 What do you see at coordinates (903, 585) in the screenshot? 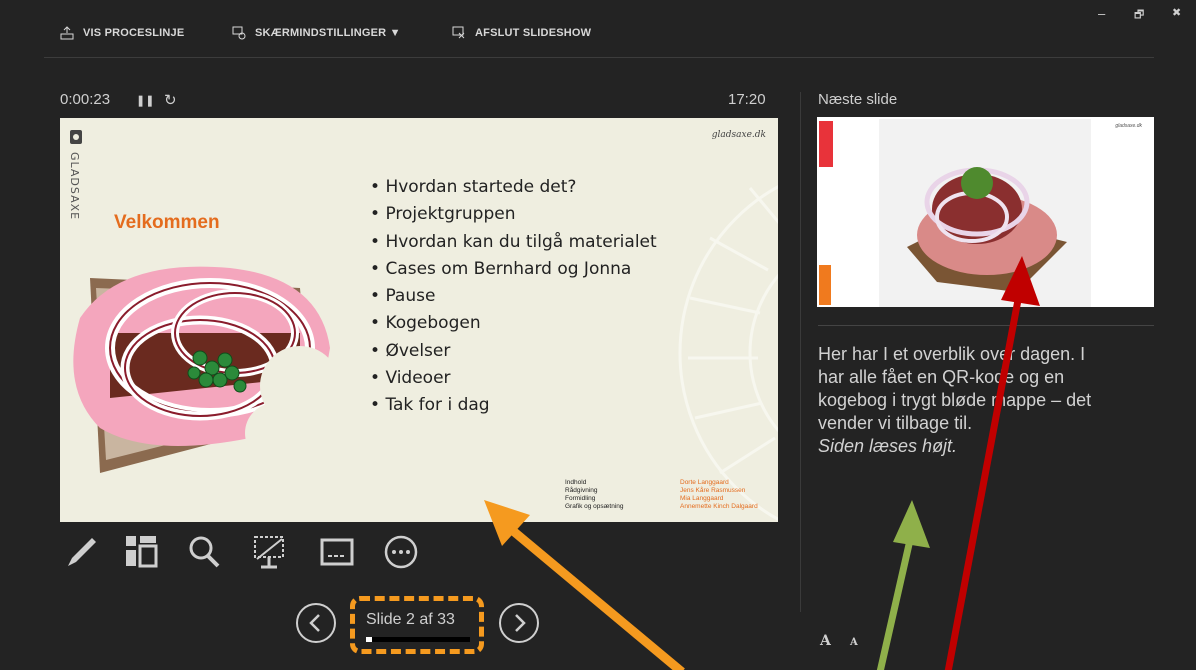
I see `green-arrow` at bounding box center [903, 585].